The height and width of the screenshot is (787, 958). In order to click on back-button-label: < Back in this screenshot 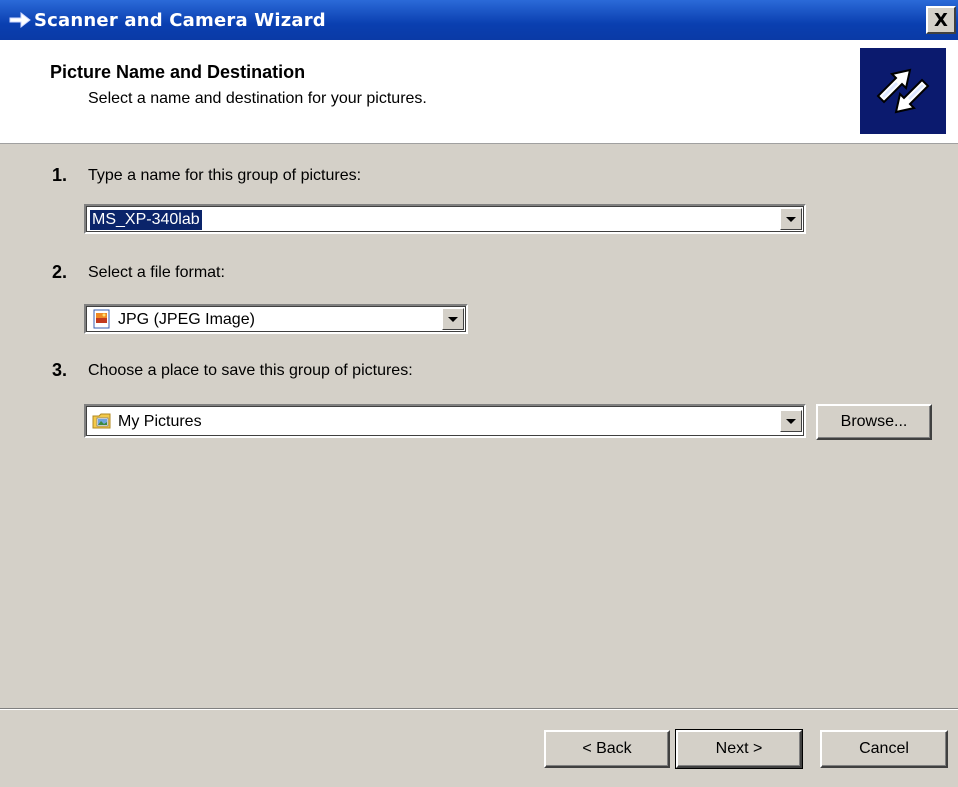, I will do `click(607, 748)`.